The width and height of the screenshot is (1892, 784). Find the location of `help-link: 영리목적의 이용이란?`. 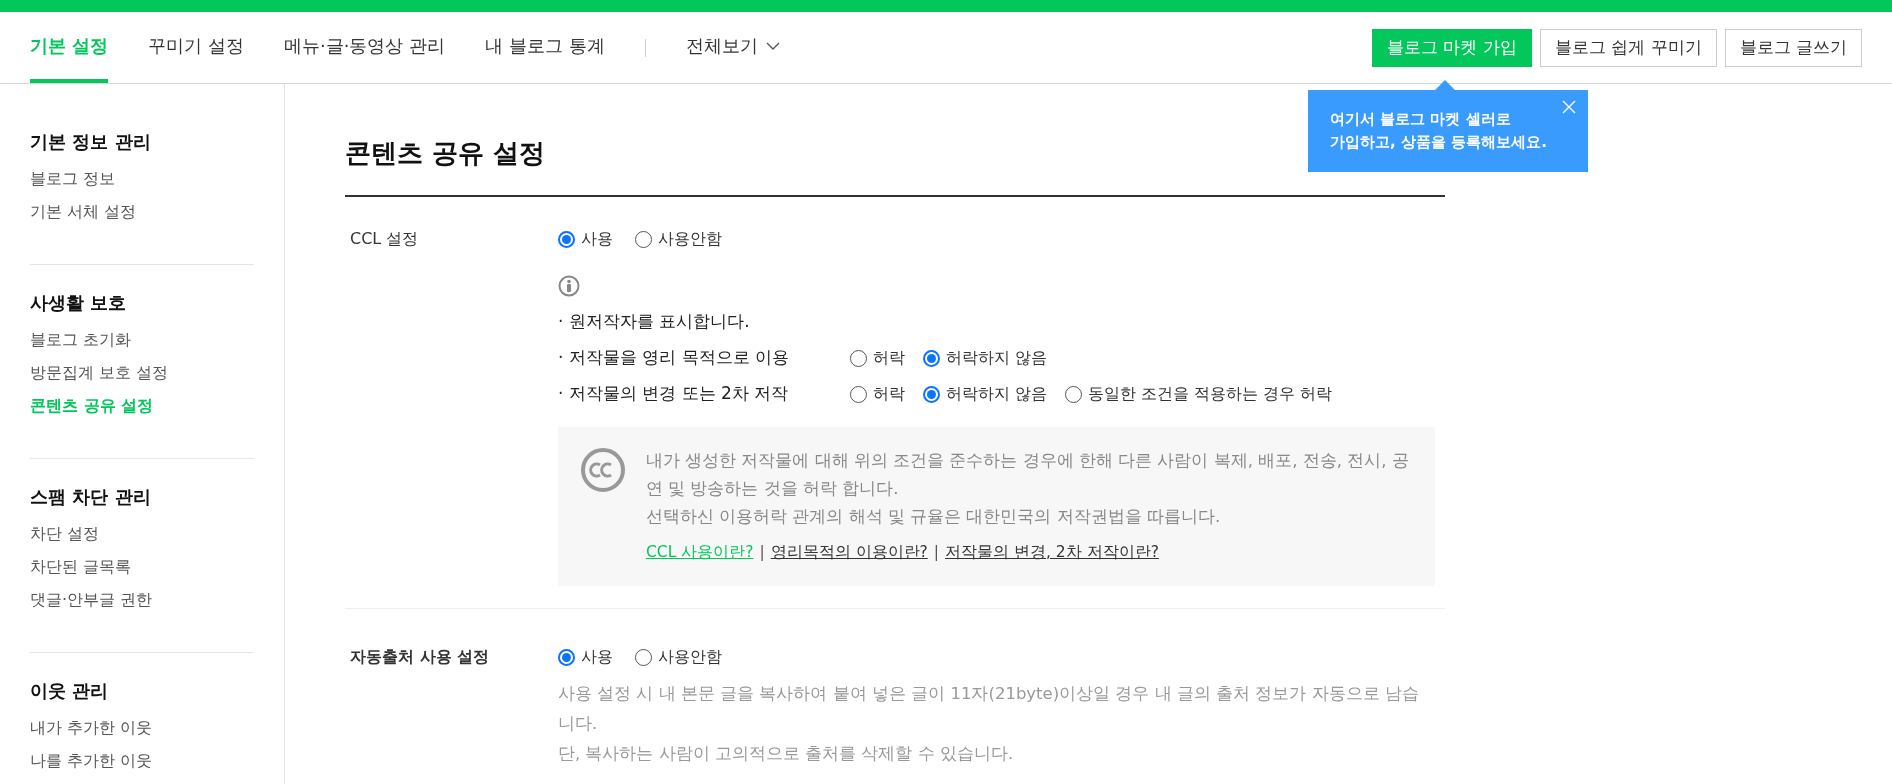

help-link: 영리목적의 이용이란? is located at coordinates (849, 553).